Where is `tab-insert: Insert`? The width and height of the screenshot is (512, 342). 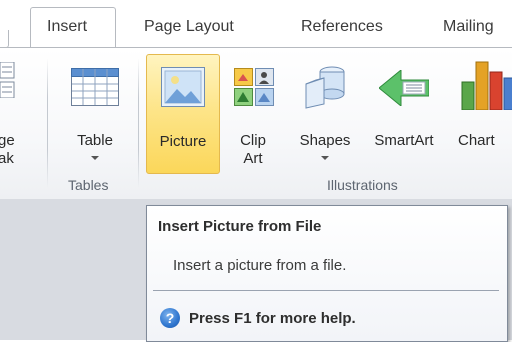
tab-insert: Insert is located at coordinates (67, 27).